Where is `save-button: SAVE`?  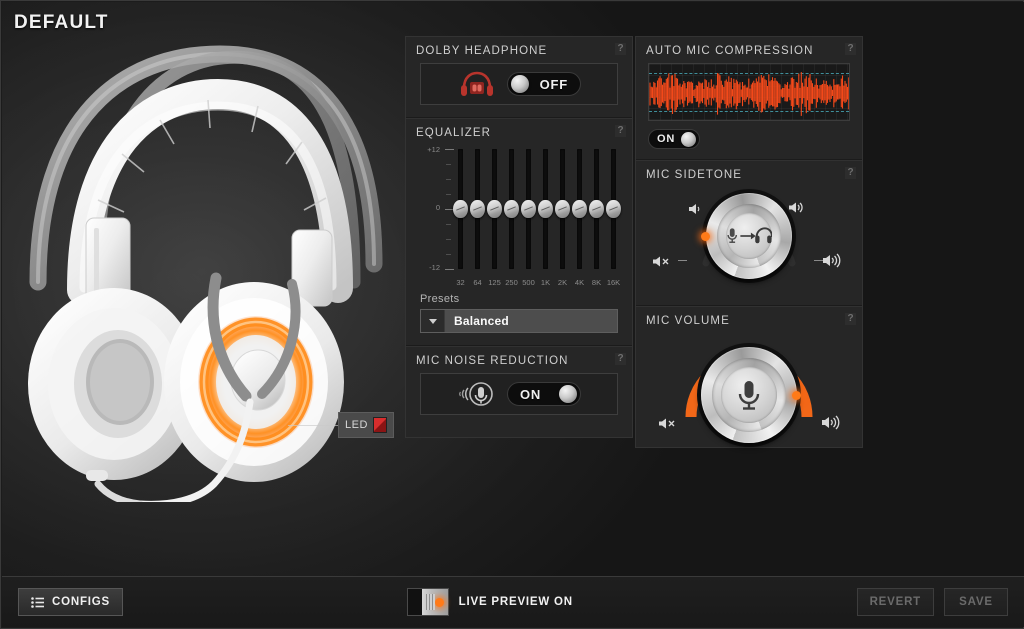
save-button: SAVE is located at coordinates (976, 602).